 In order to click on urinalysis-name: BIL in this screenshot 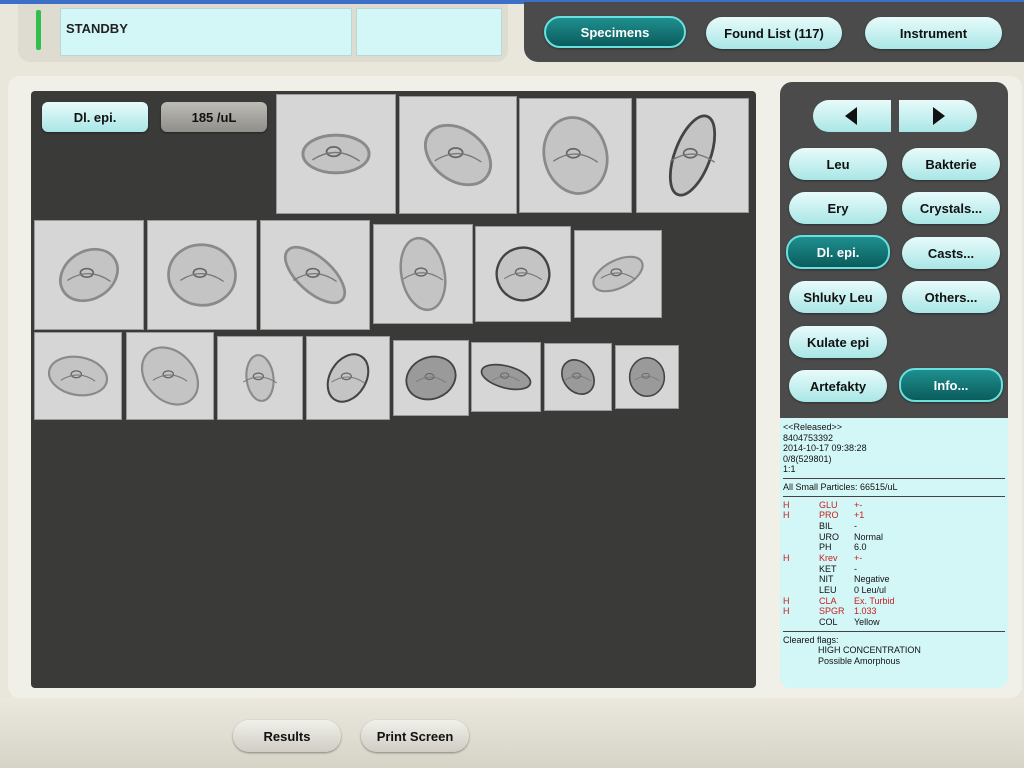, I will do `click(826, 525)`.